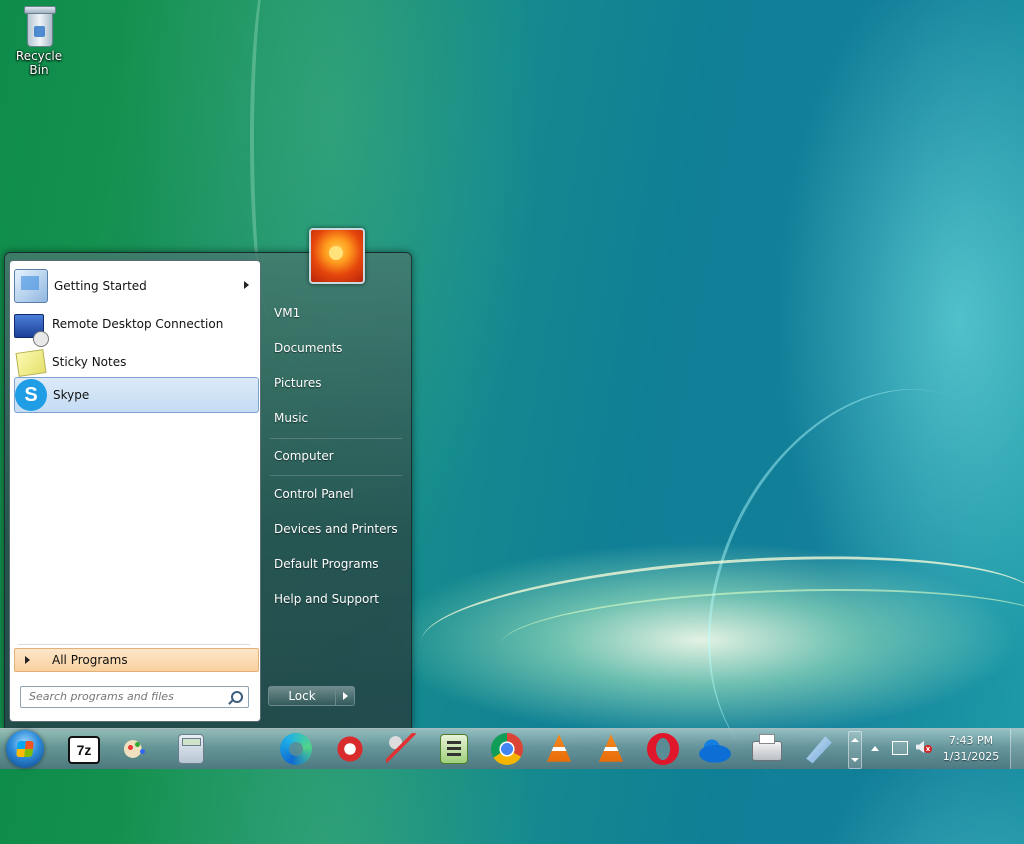 This screenshot has width=1024, height=844. I want to click on link-help-and-support: Help and Support, so click(326, 599).